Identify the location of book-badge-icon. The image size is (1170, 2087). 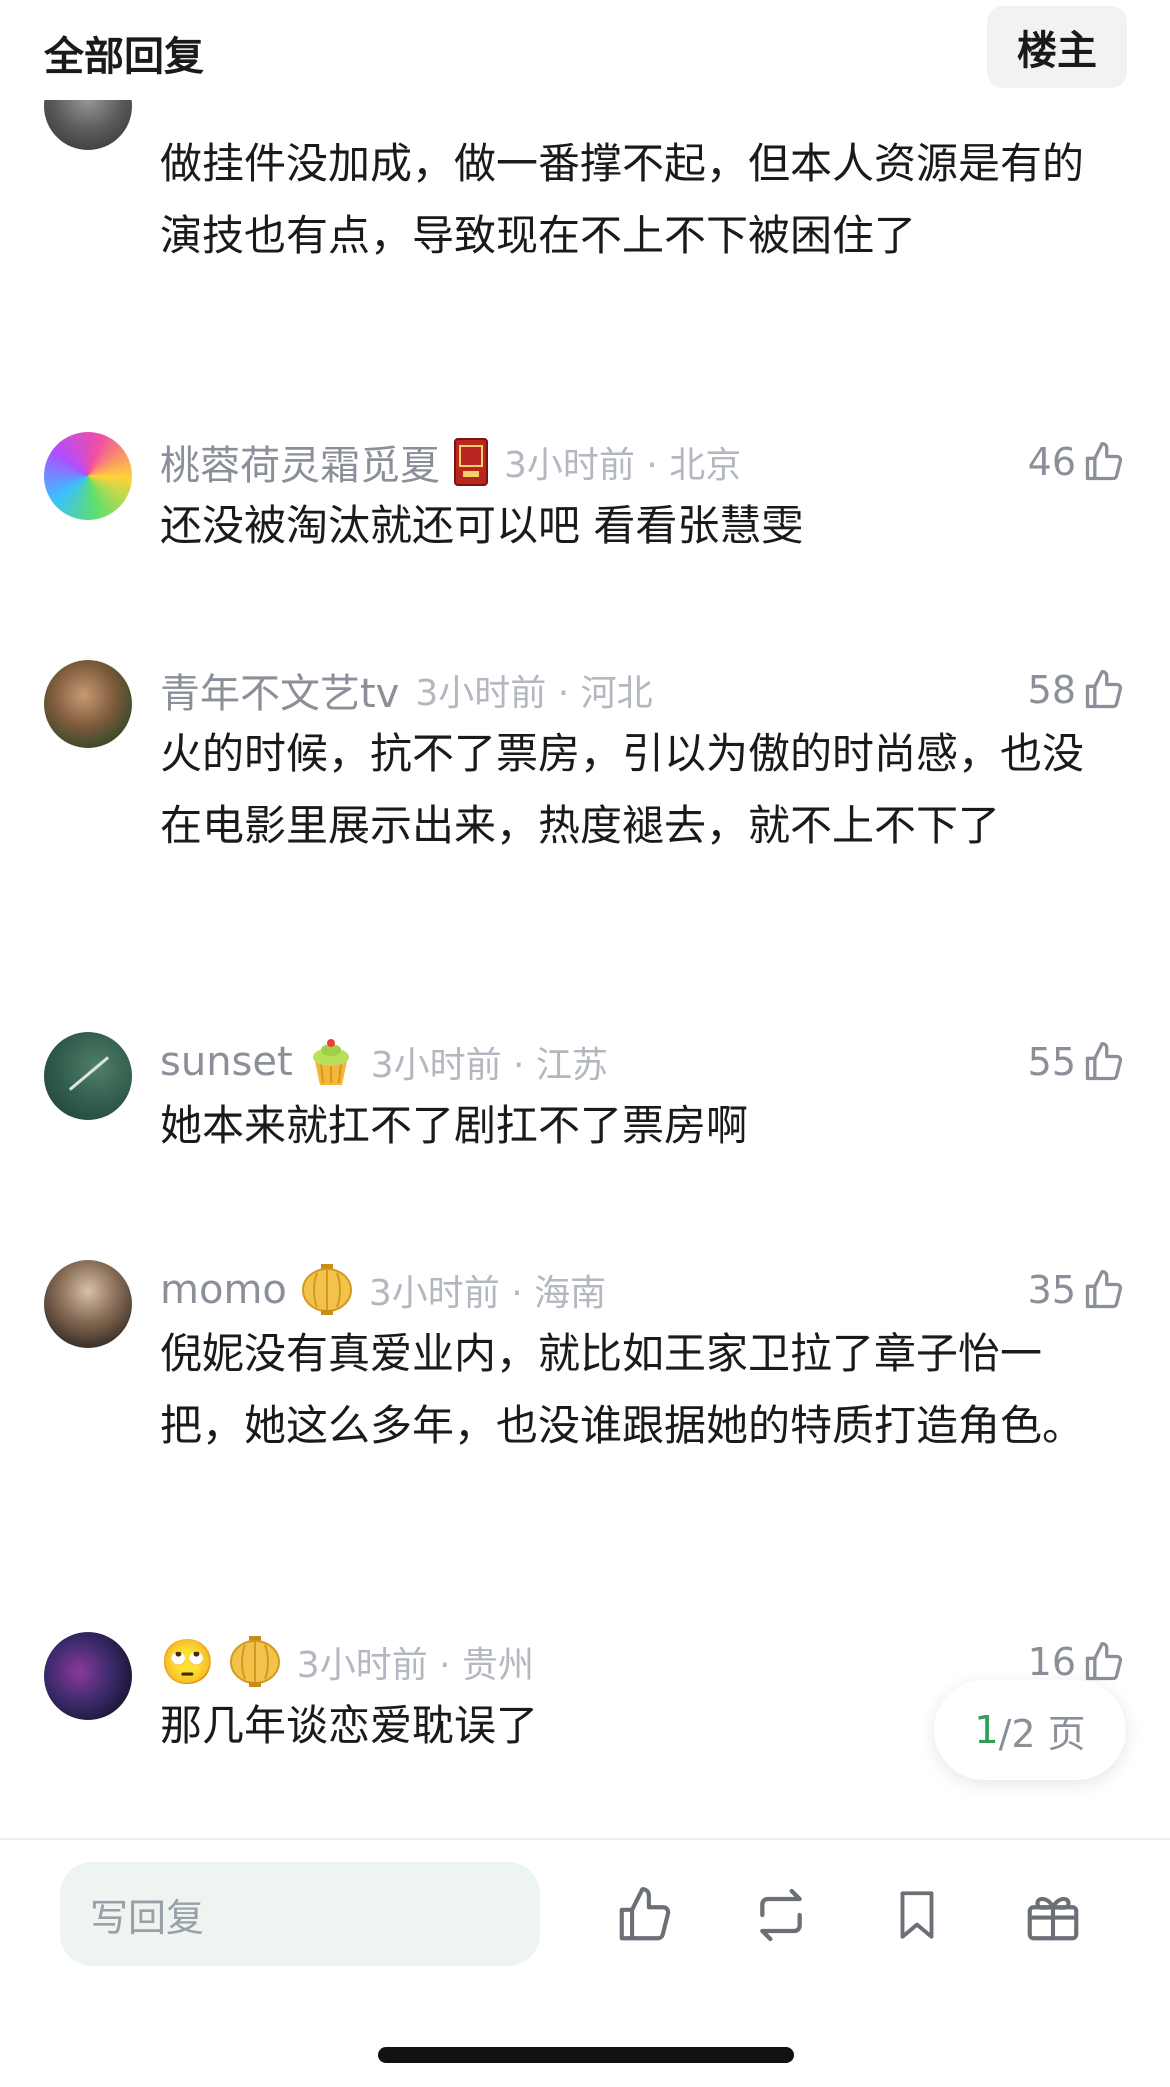
(471, 462).